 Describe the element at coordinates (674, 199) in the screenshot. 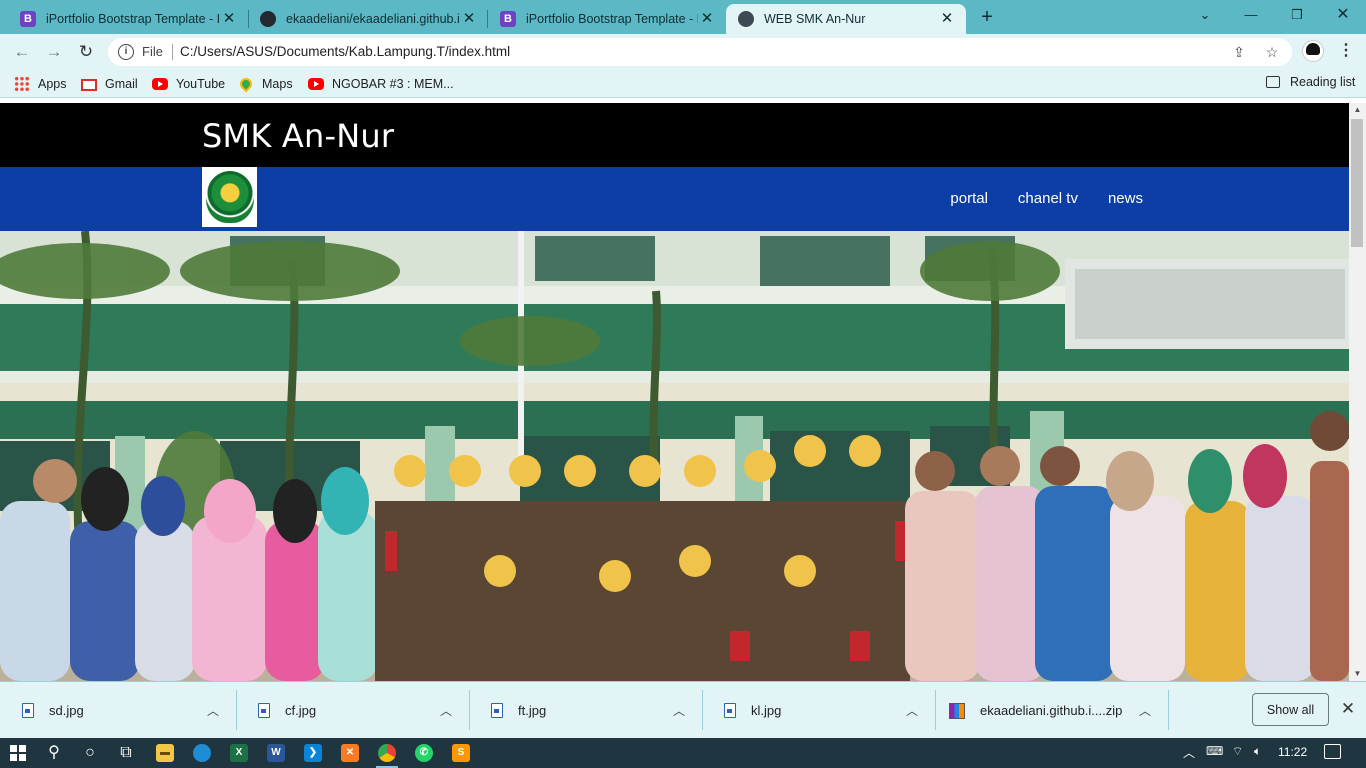

I see `site-navbar: portal chanel tv news` at that location.